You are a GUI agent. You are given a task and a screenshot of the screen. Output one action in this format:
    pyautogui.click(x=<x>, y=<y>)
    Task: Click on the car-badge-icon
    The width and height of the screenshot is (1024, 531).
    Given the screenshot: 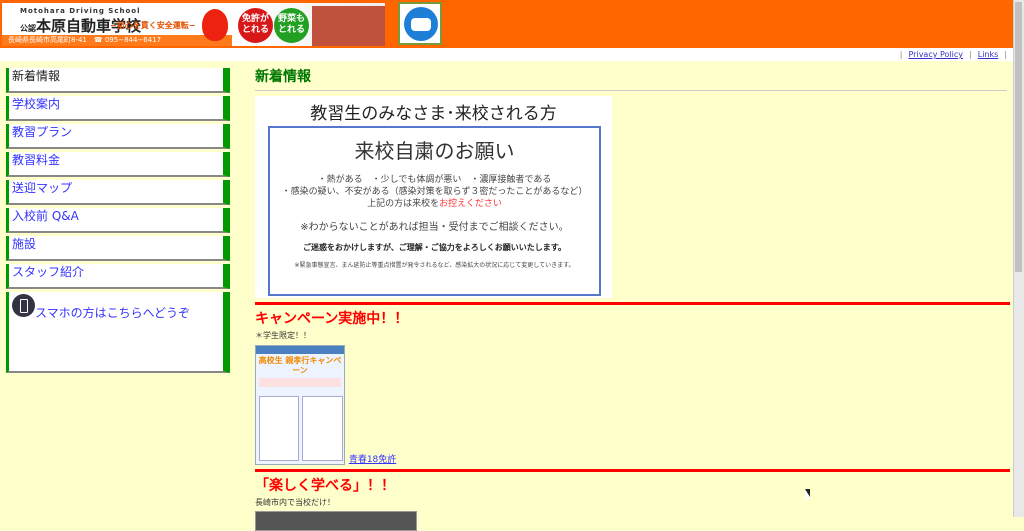 What is the action you would take?
    pyautogui.click(x=420, y=23)
    